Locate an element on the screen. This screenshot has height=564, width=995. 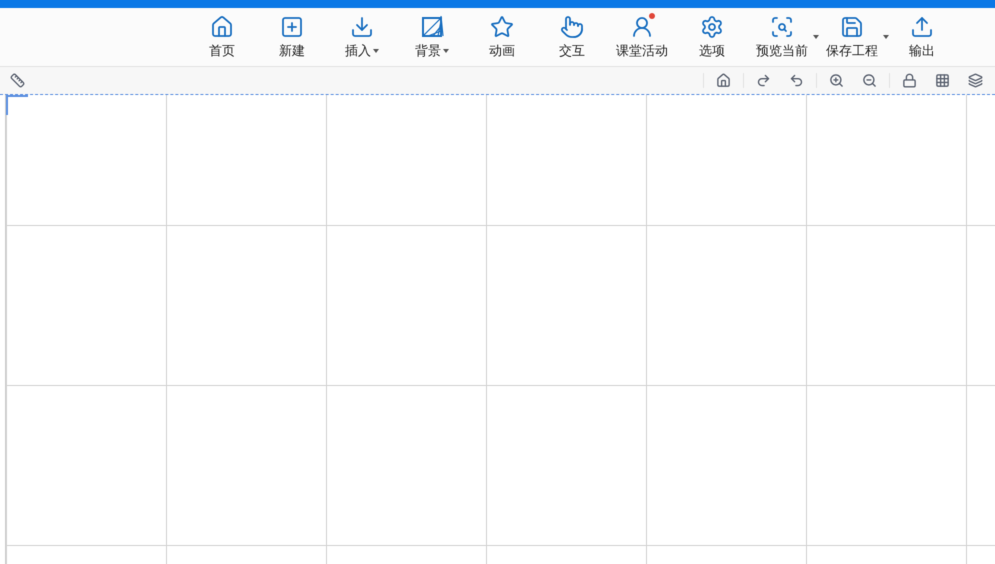
toolbar-button-label: 交互 is located at coordinates (572, 51).